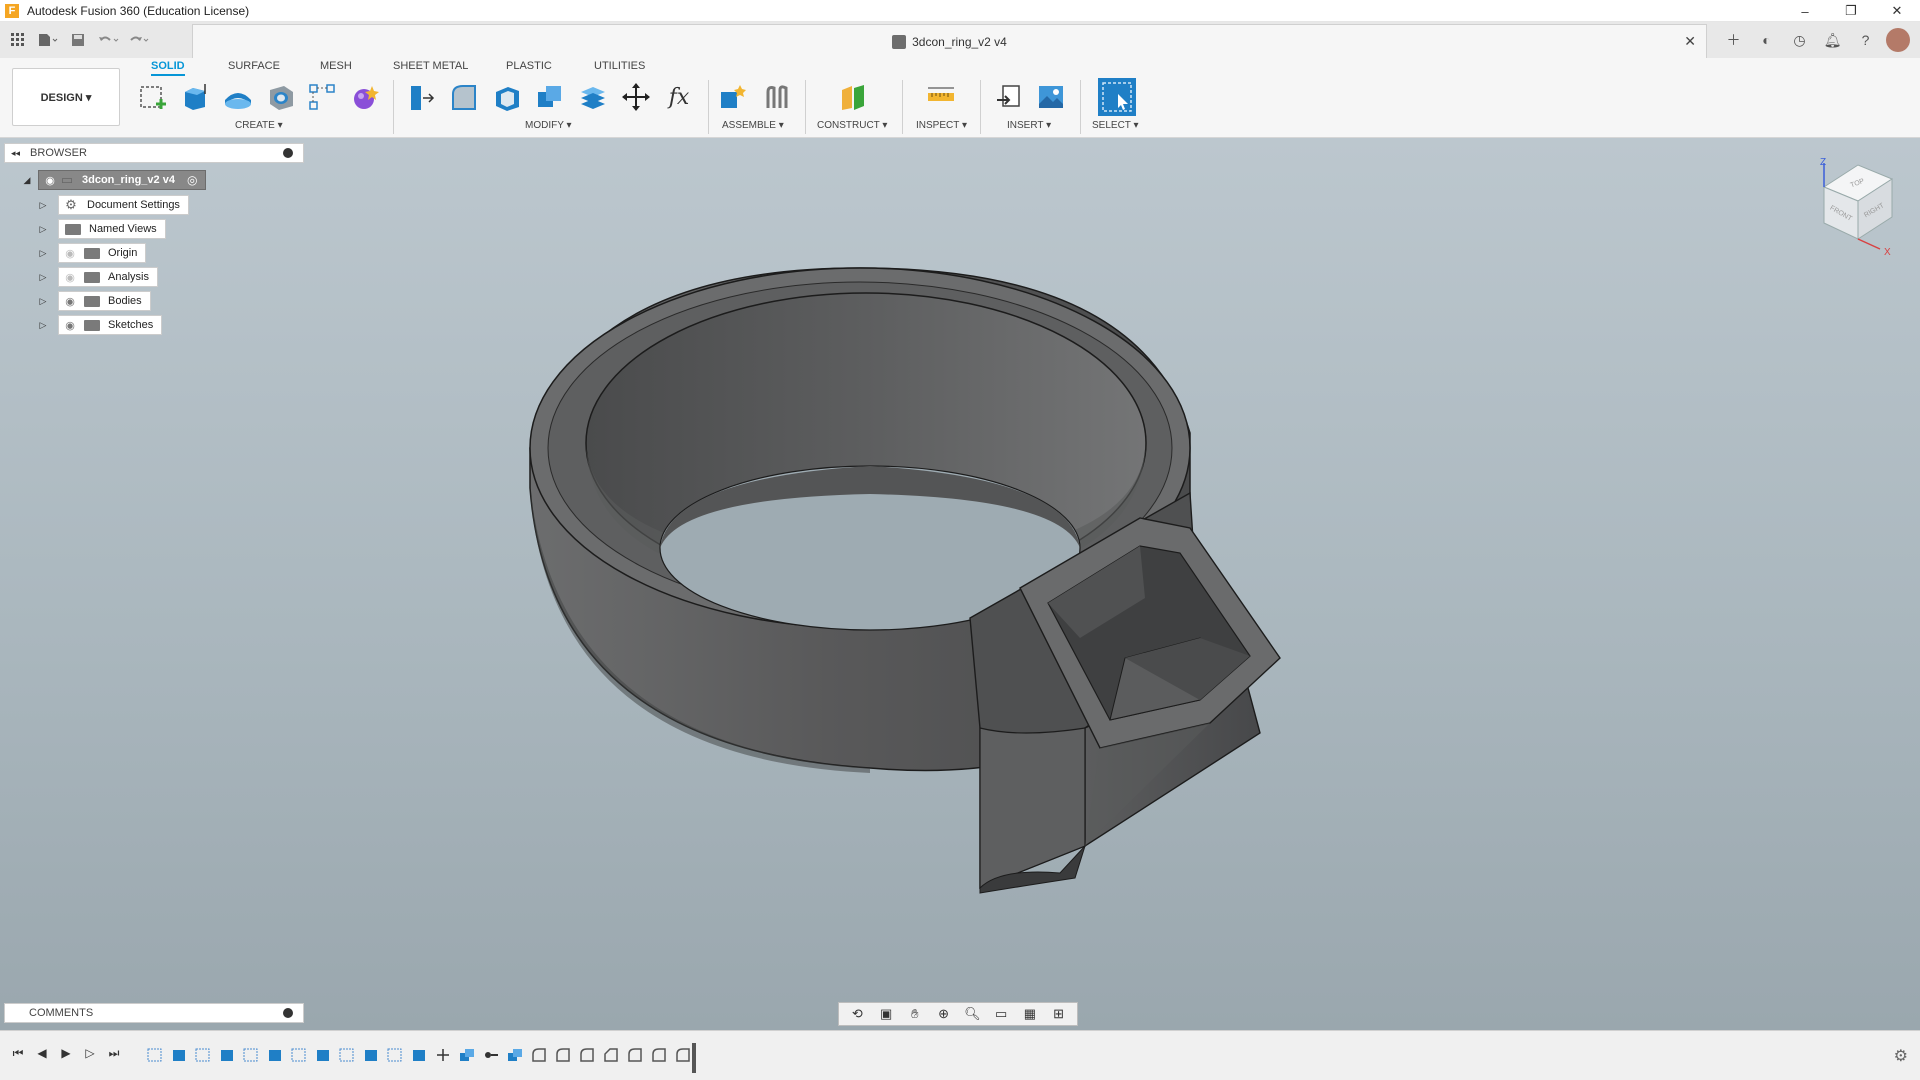 The height and width of the screenshot is (1080, 1920). What do you see at coordinates (679, 97) in the screenshot?
I see `change-parameters-fx-icon: fx` at bounding box center [679, 97].